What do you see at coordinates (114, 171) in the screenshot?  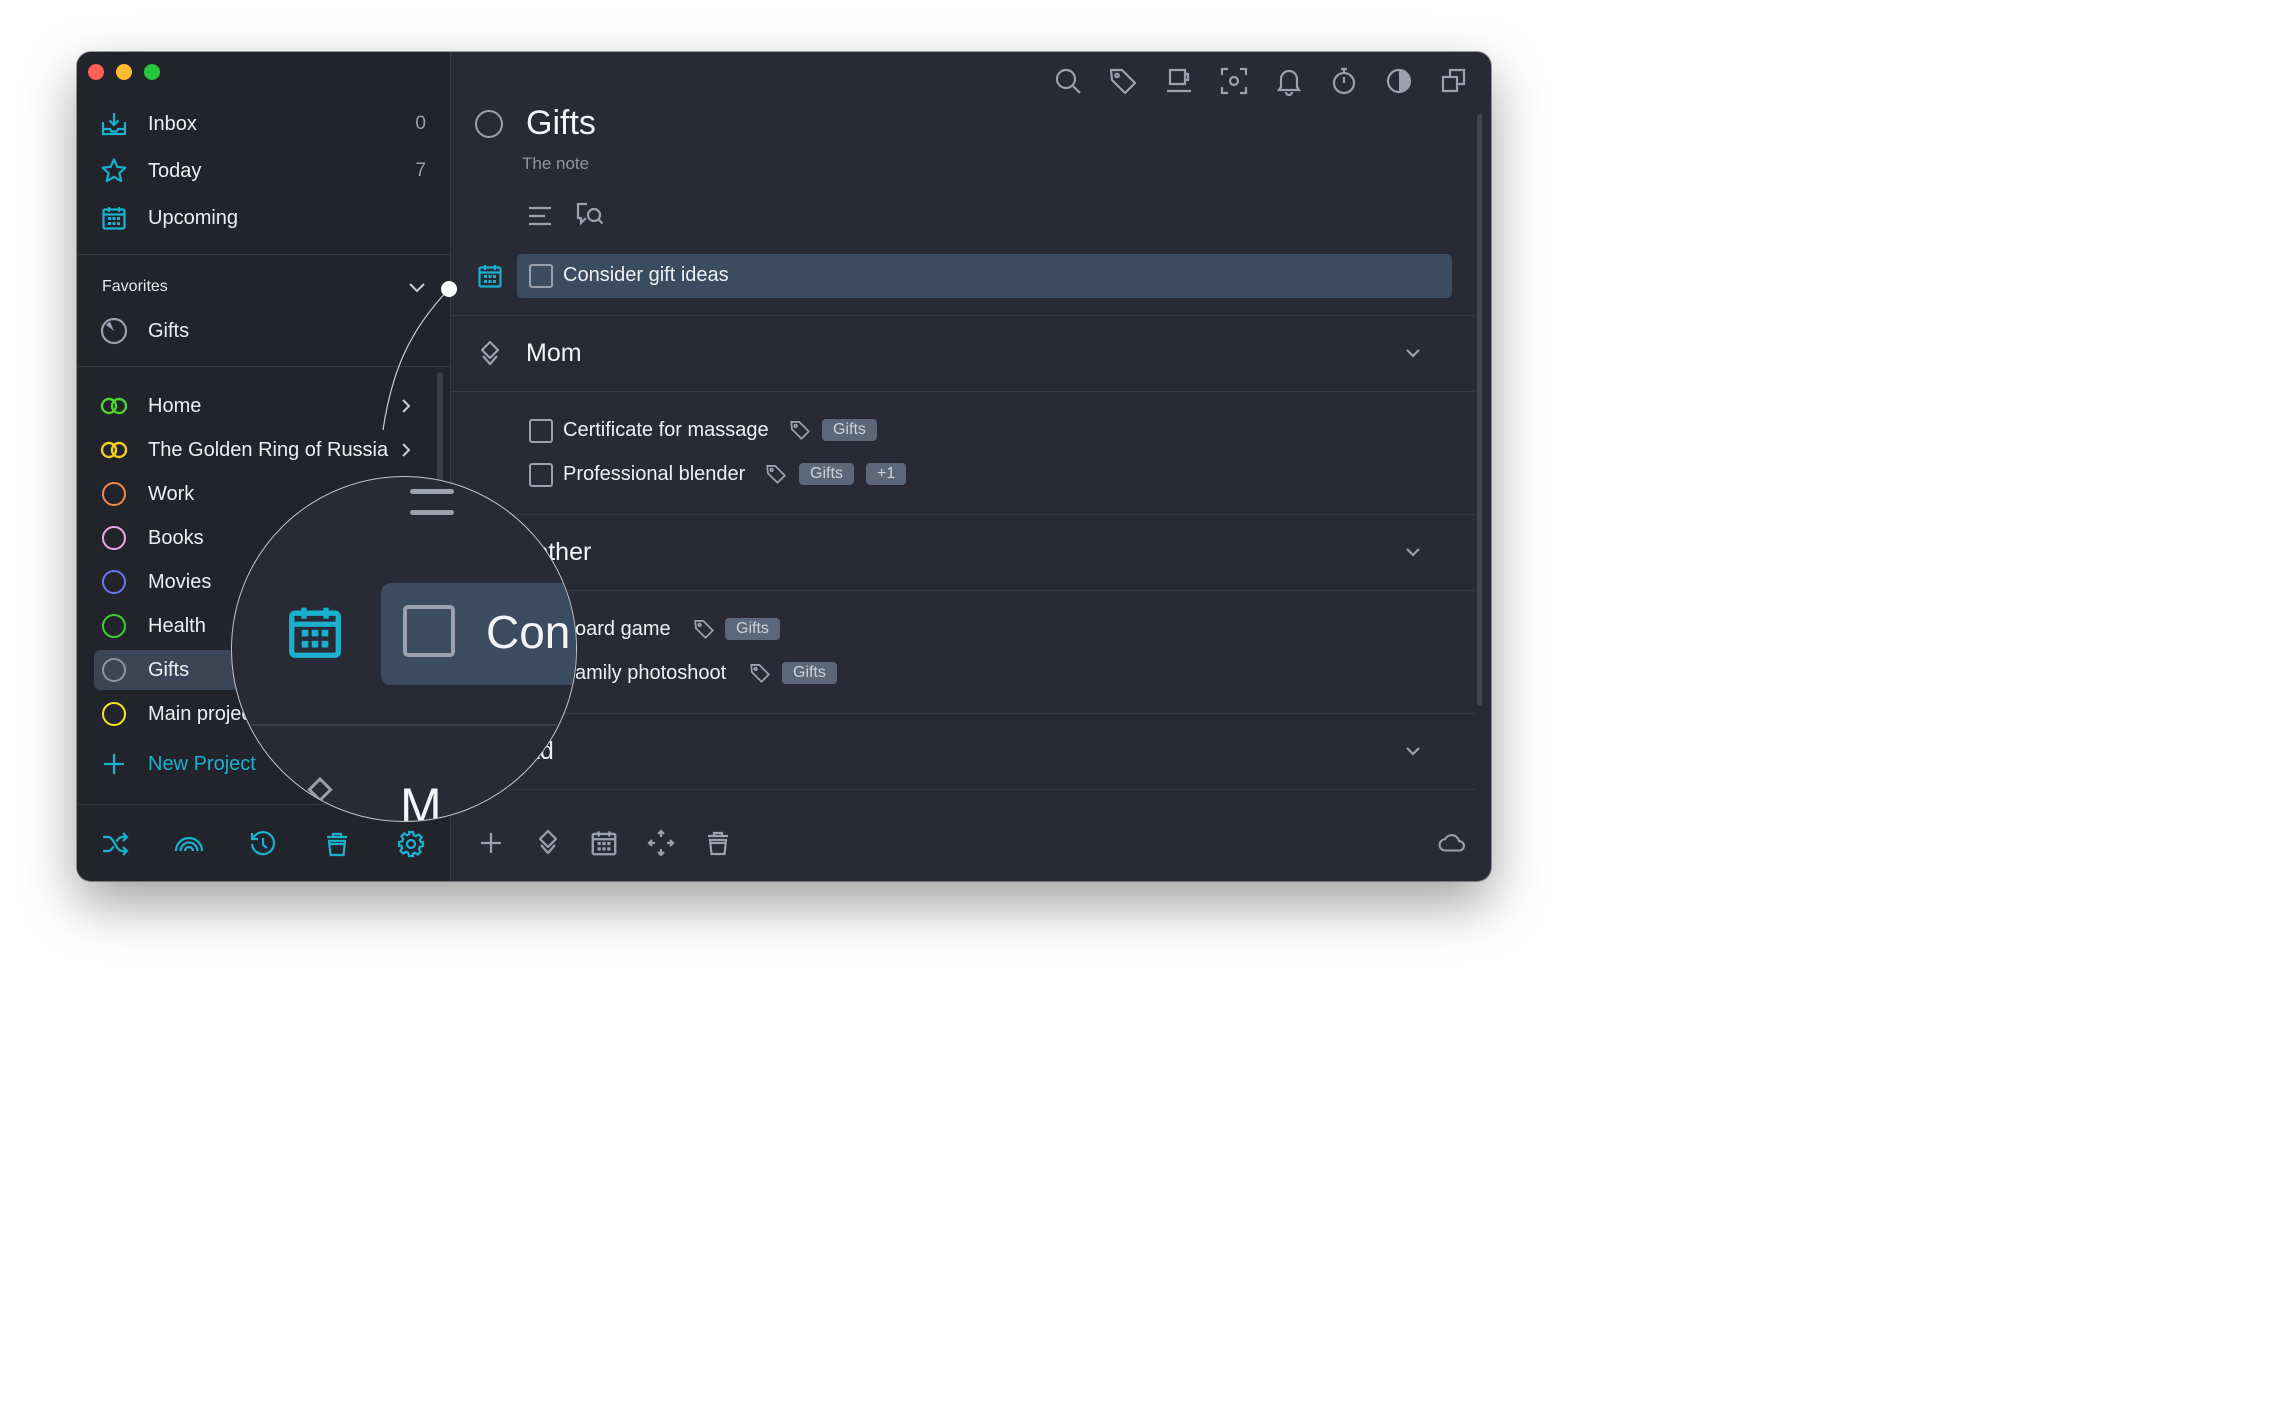 I see `star-icon` at bounding box center [114, 171].